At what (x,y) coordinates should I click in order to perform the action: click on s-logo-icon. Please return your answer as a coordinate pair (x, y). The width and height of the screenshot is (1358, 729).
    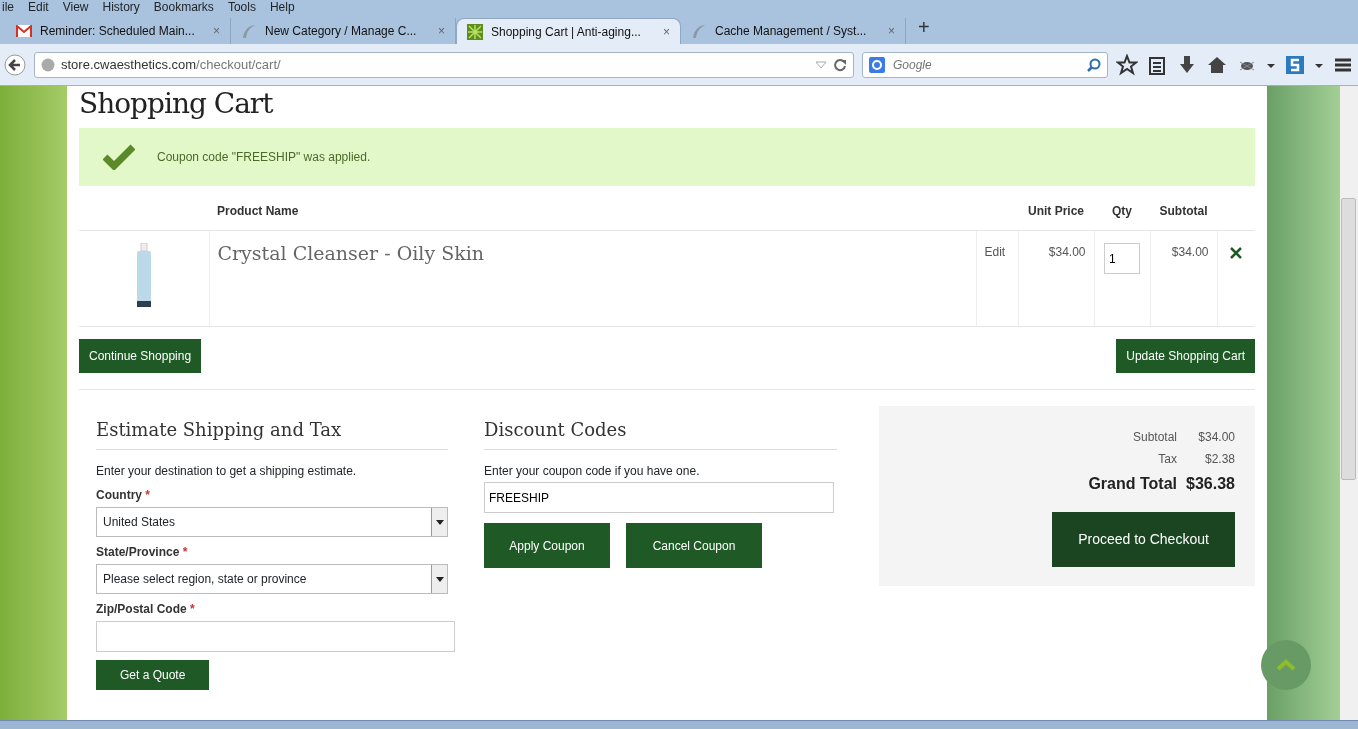
    Looking at the image, I should click on (1295, 64).